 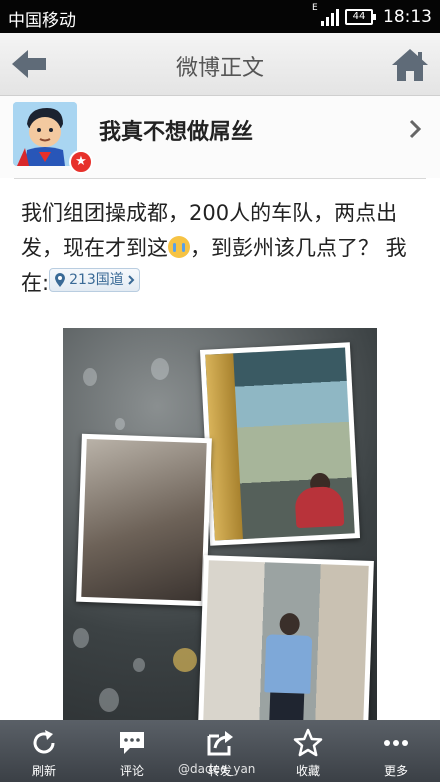 I want to click on refresh-icon, so click(x=44, y=742).